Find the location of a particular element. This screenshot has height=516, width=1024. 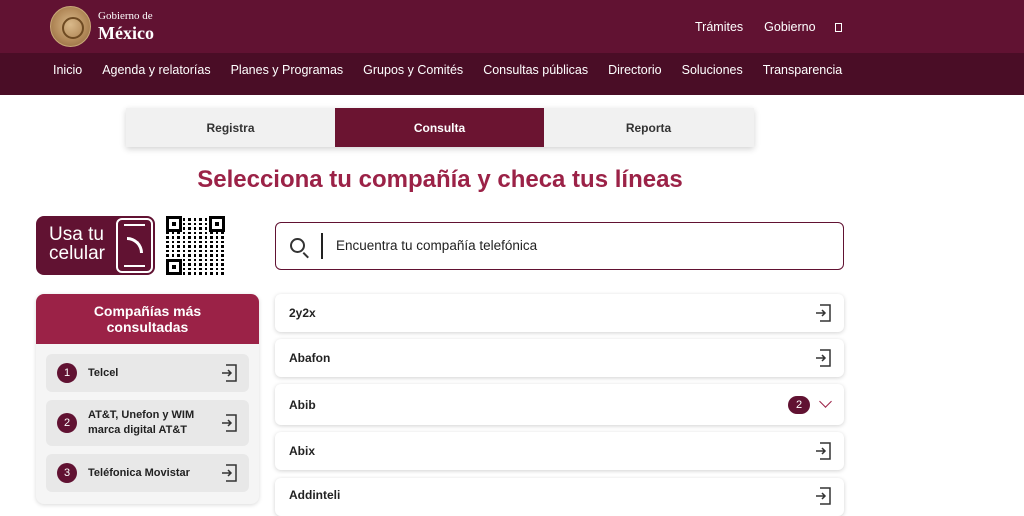

text-cursor is located at coordinates (322, 246).